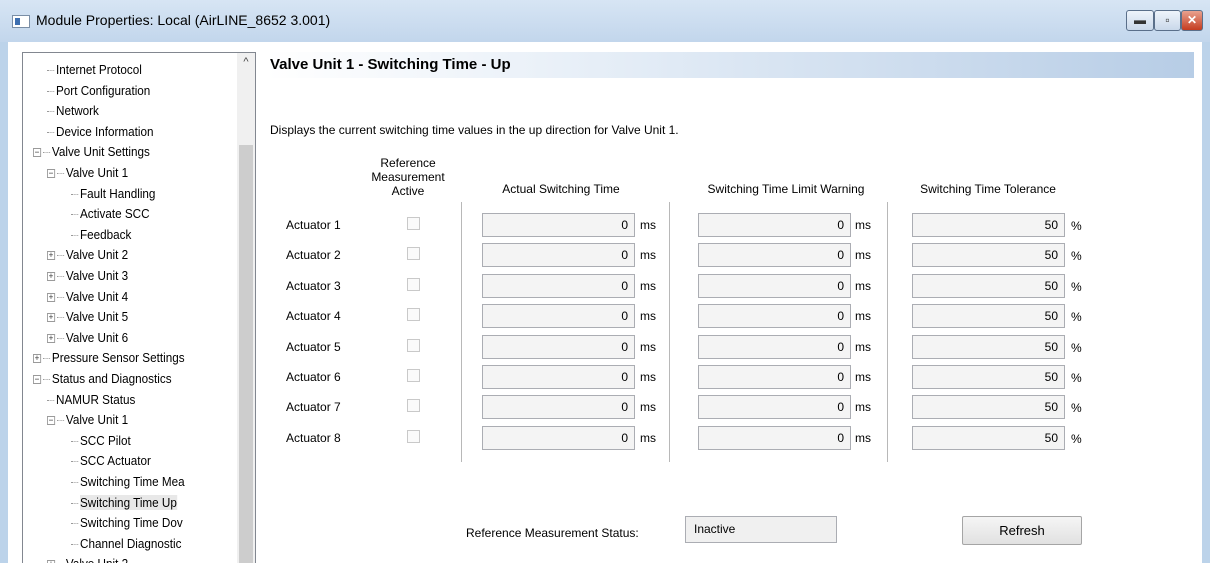 The image size is (1210, 563). I want to click on tree-node-valve-unit-3: + Valve Unit 3, so click(87, 276).